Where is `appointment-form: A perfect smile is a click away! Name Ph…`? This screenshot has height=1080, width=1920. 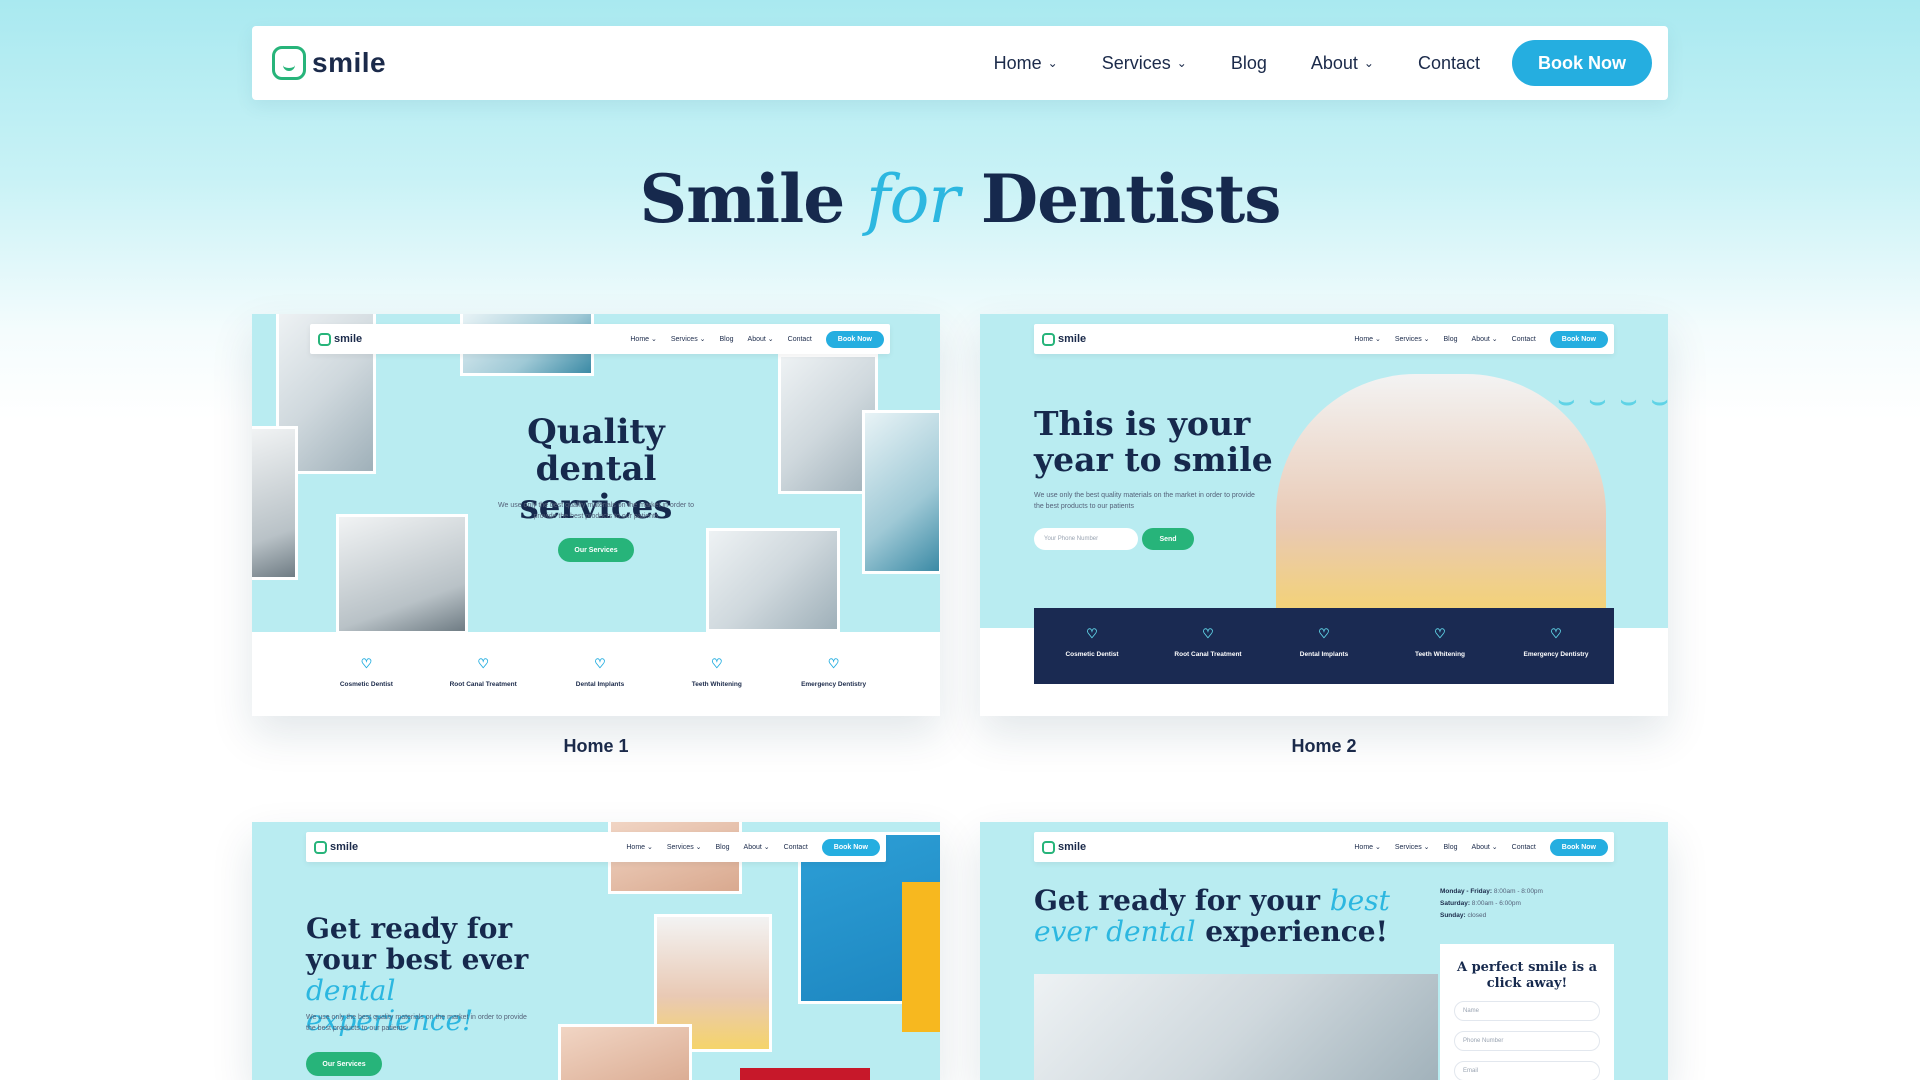 appointment-form: A perfect smile is a click away! Name Ph… is located at coordinates (1527, 1012).